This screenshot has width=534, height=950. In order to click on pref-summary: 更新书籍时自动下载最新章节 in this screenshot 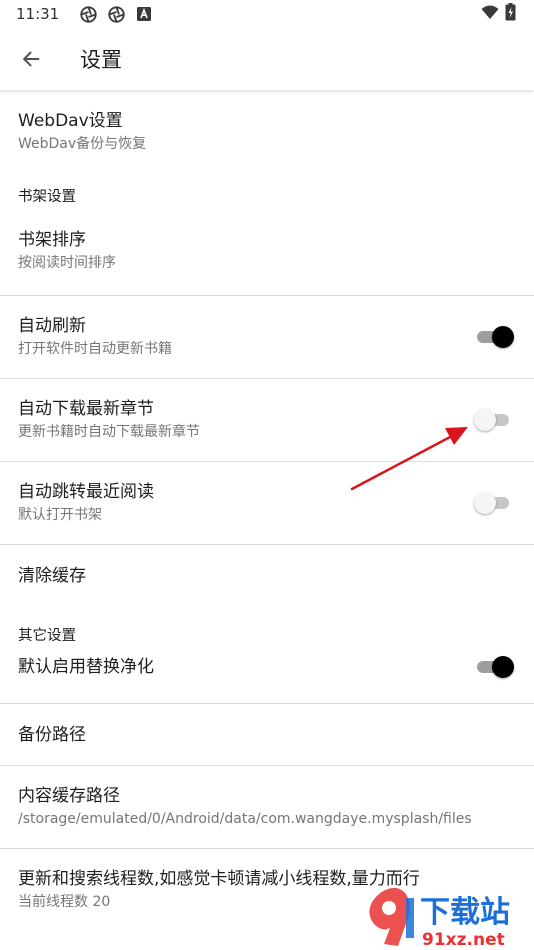, I will do `click(109, 432)`.